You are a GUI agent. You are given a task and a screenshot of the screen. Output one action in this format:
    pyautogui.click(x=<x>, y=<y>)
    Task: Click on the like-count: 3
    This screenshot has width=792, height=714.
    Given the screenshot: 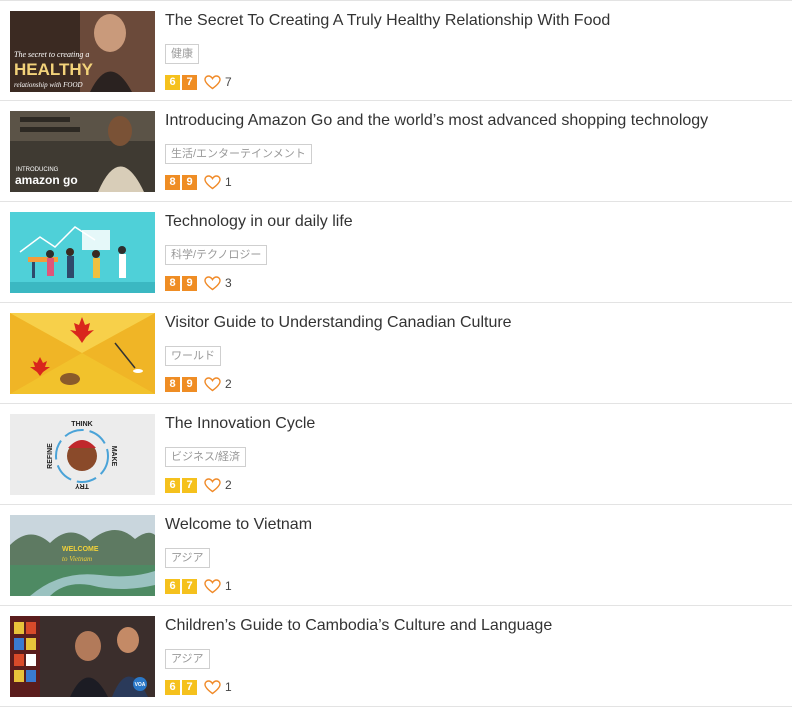 What is the action you would take?
    pyautogui.click(x=228, y=283)
    